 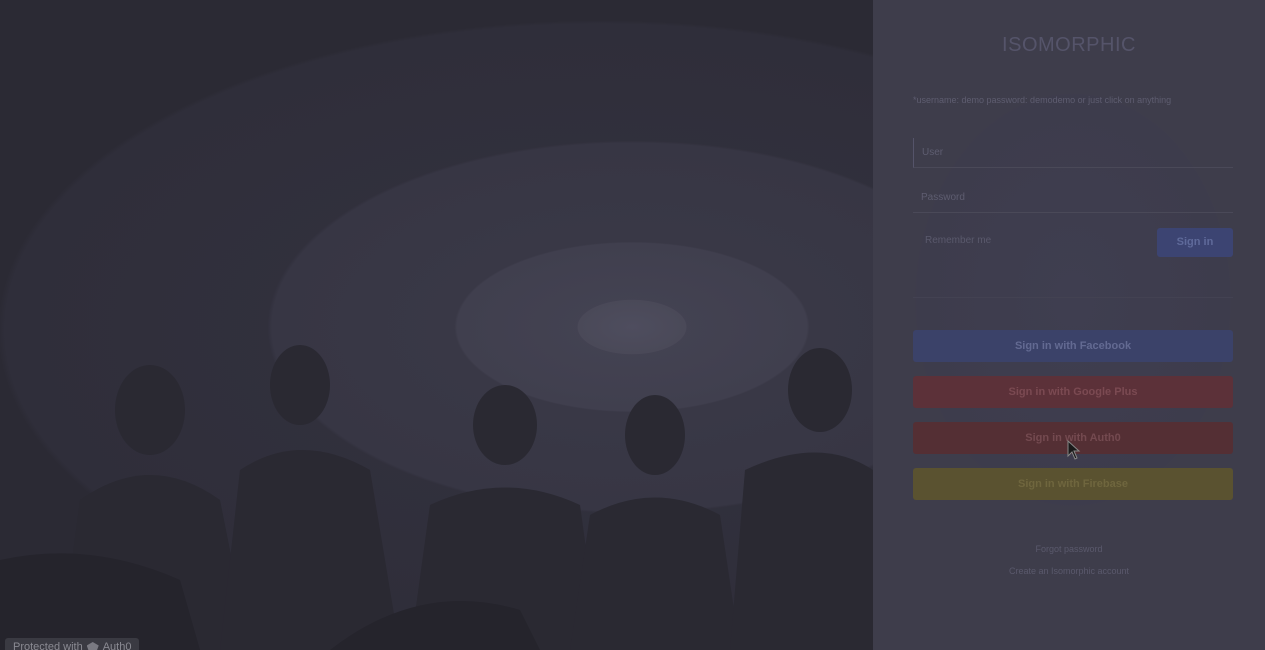 I want to click on google-signin-button: Sign in with Google Plus, so click(x=1073, y=392).